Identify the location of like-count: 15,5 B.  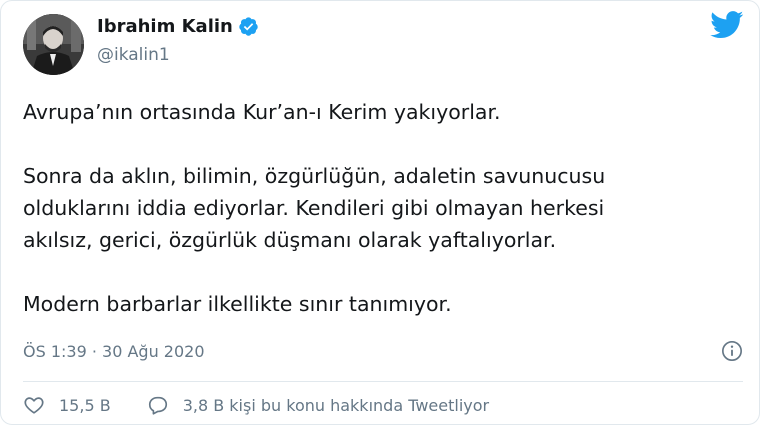
(85, 405).